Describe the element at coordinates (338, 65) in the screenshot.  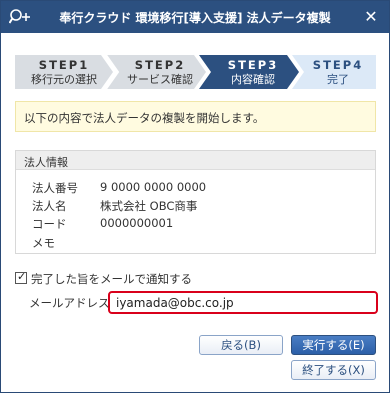
I see `step-4-number: STEP4` at that location.